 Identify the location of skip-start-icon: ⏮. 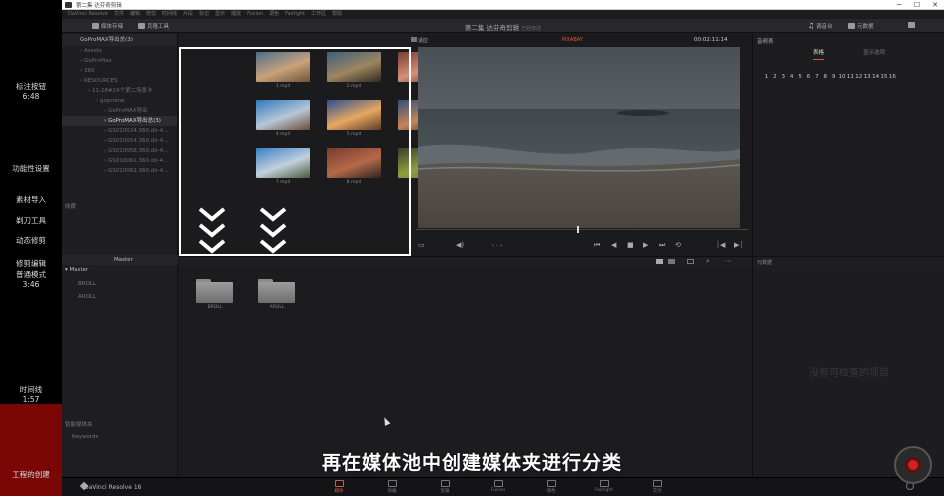
(597, 245).